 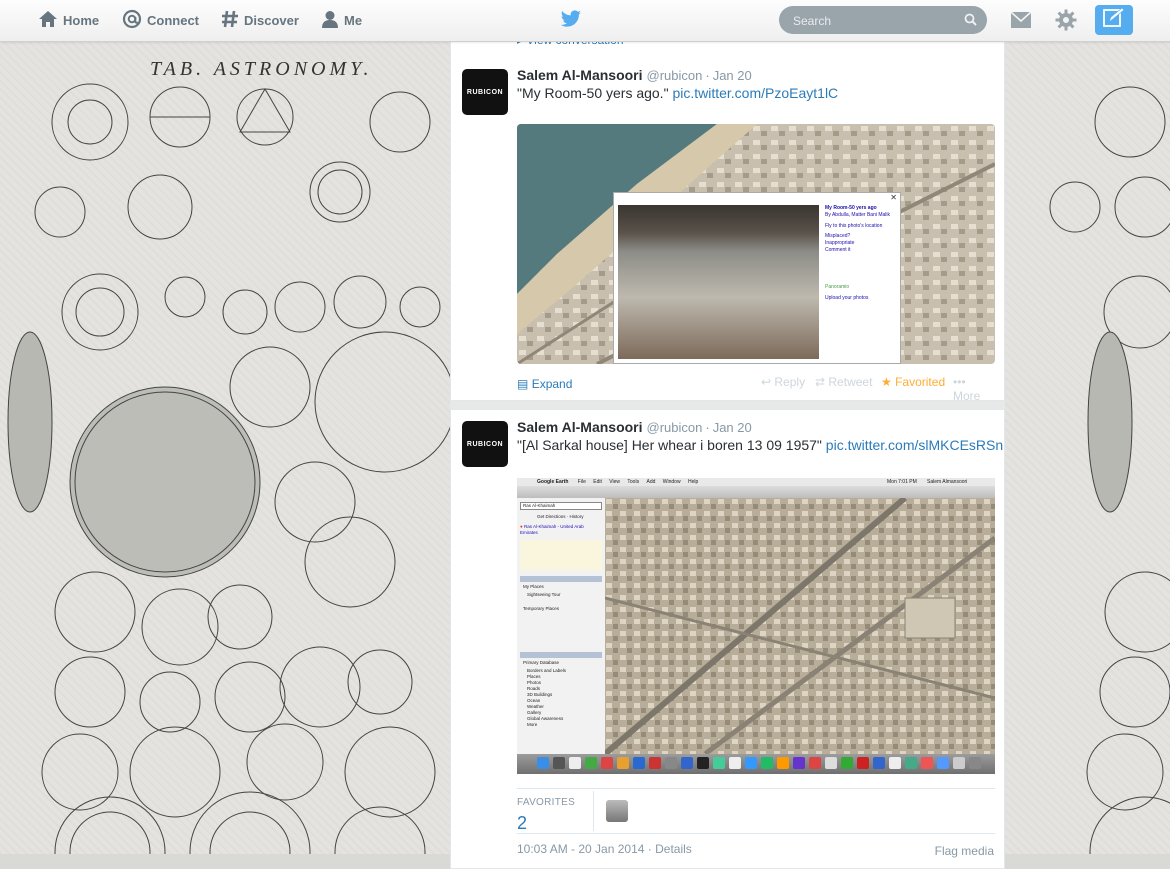 What do you see at coordinates (522, 823) in the screenshot?
I see `favorites-count: 2` at bounding box center [522, 823].